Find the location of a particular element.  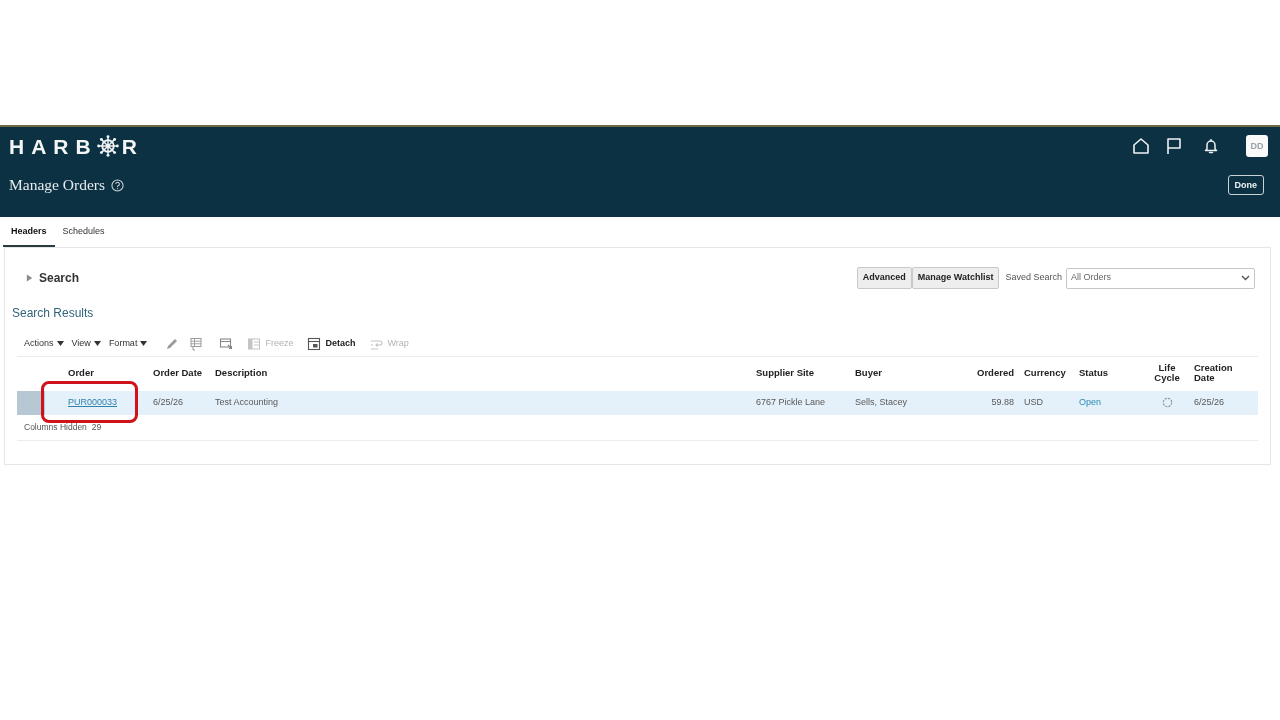

hidden-columns-label: Columns Hidden is located at coordinates (55, 427).